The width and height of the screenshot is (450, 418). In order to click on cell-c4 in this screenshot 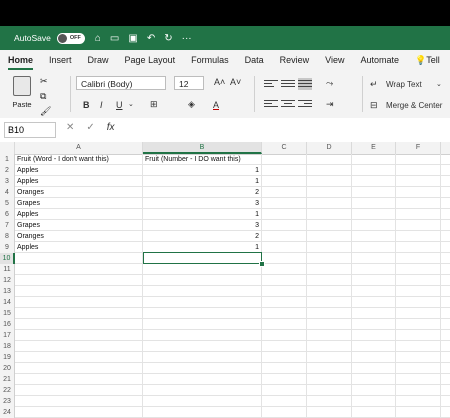, I will do `click(284, 192)`.